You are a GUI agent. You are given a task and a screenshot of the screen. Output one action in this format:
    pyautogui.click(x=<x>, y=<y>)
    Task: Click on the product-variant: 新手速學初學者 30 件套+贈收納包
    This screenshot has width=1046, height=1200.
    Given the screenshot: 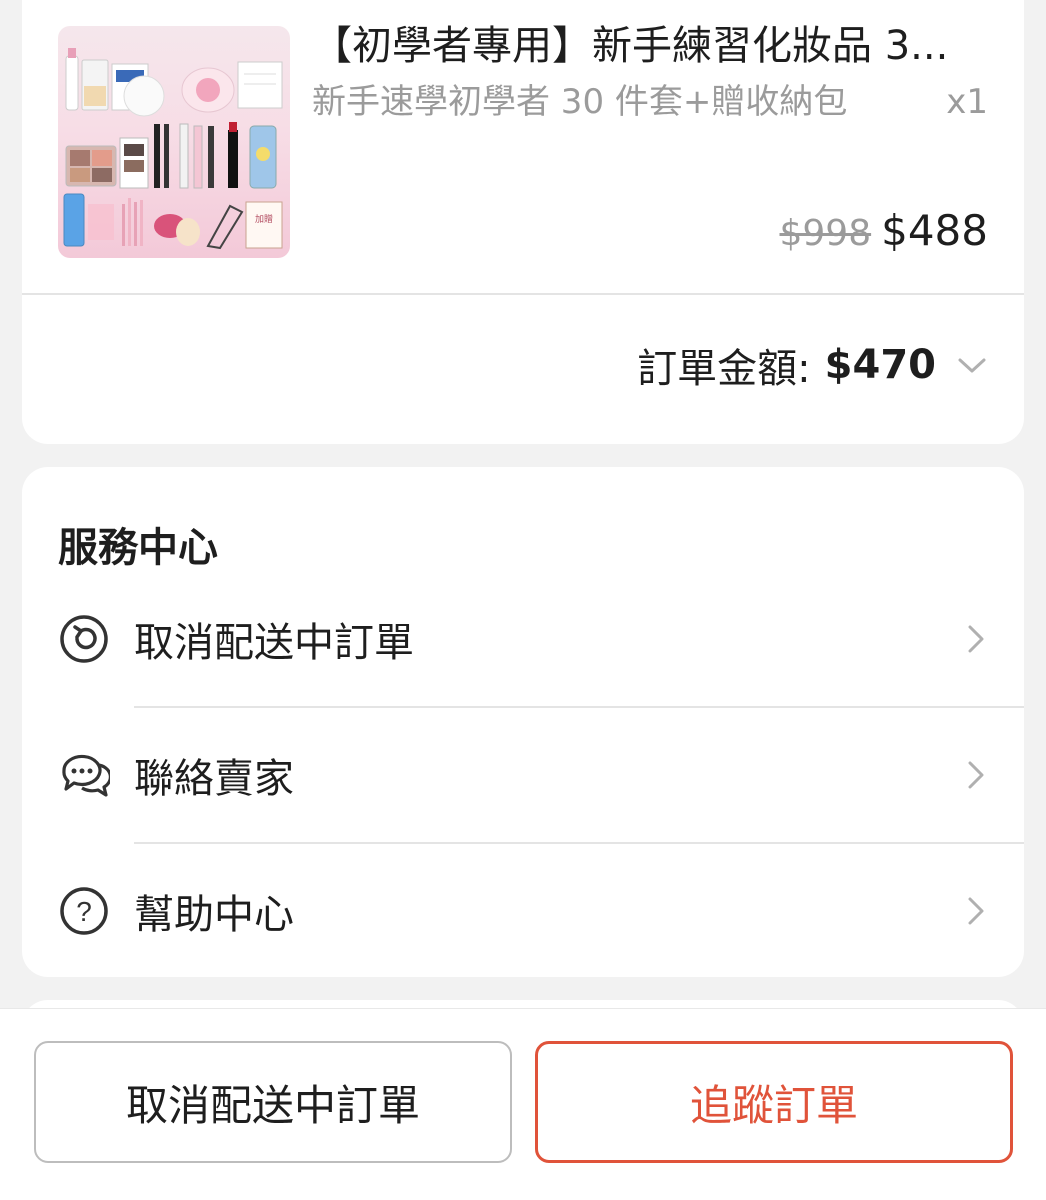 What is the action you would take?
    pyautogui.click(x=580, y=102)
    